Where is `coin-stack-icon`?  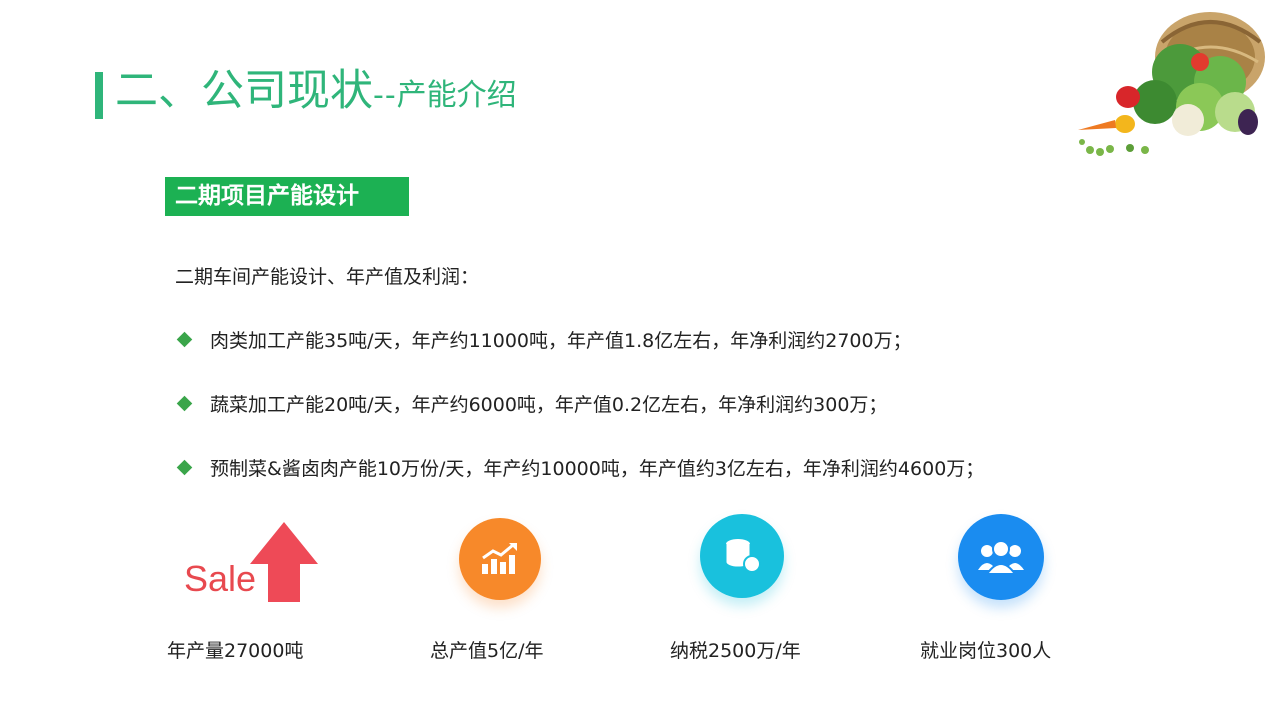
coin-stack-icon is located at coordinates (742, 556).